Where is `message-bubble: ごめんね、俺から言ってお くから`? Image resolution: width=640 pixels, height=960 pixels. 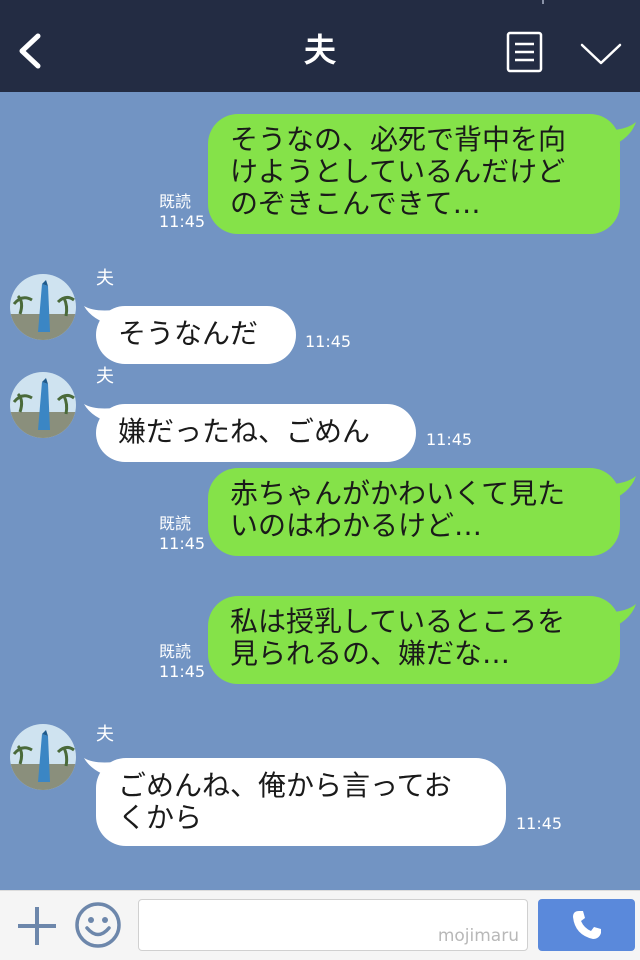 message-bubble: ごめんね、俺から言ってお くから is located at coordinates (301, 802).